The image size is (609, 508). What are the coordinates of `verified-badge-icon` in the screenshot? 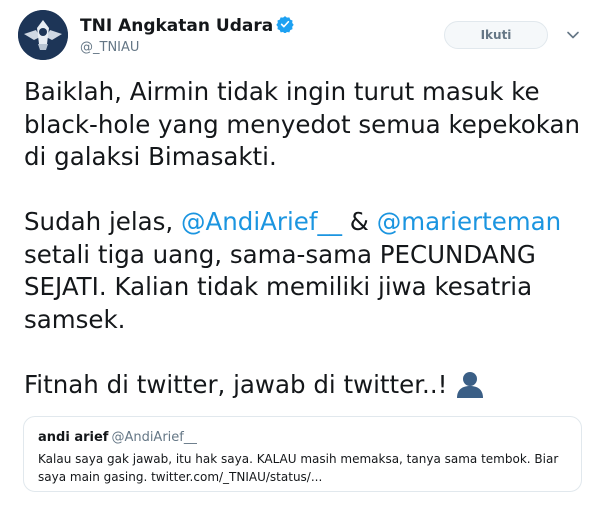 It's located at (285, 24).